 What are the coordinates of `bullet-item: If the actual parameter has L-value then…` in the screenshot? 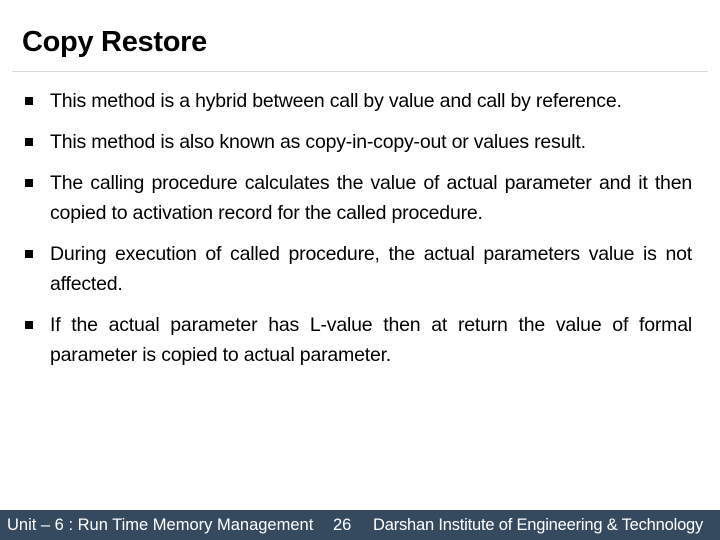 It's located at (357, 340).